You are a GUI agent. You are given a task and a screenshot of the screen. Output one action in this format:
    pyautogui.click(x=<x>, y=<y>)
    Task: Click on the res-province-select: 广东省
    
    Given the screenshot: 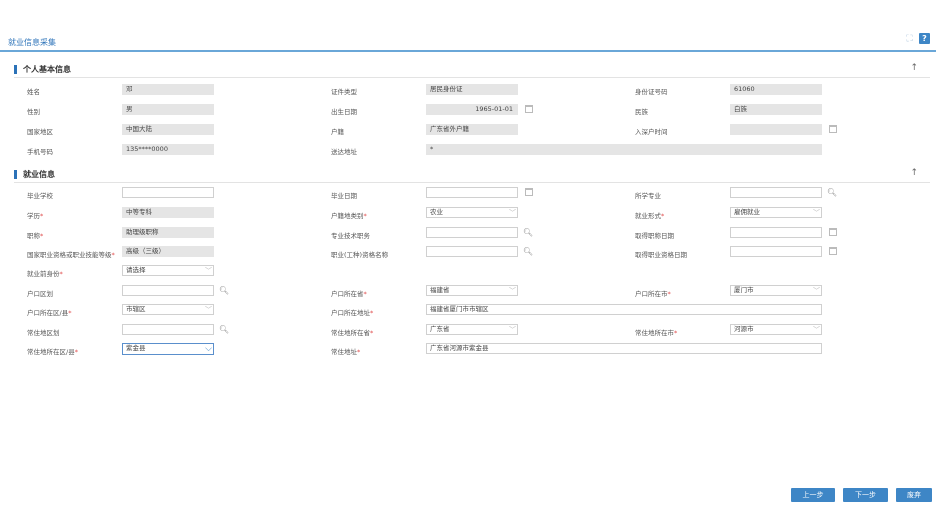 What is the action you would take?
    pyautogui.click(x=472, y=329)
    